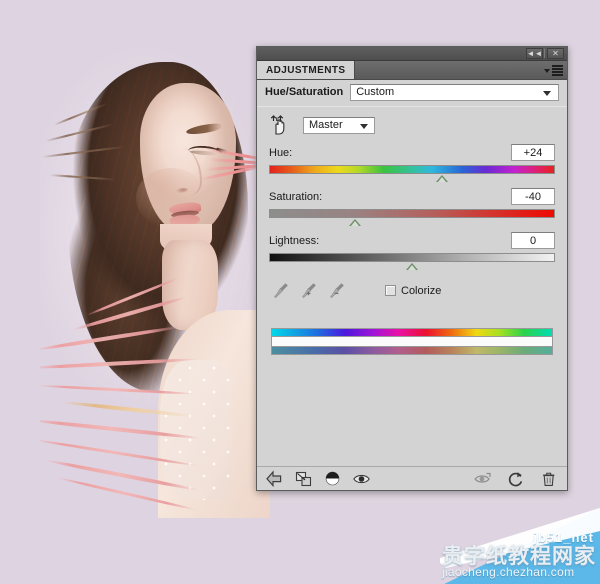 The height and width of the screenshot is (584, 600). What do you see at coordinates (390, 290) in the screenshot?
I see `colorize-checkbox` at bounding box center [390, 290].